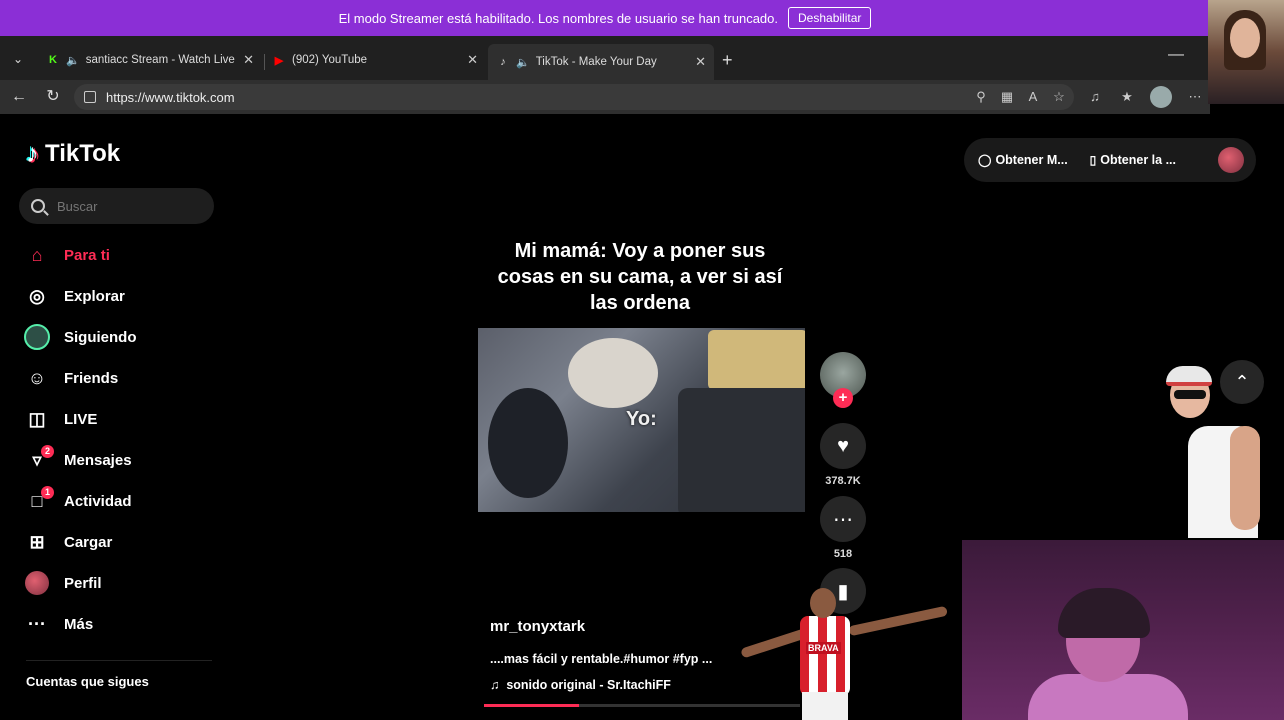 The height and width of the screenshot is (720, 1284). What do you see at coordinates (1225, 452) in the screenshot?
I see `sticker-man-overlay` at bounding box center [1225, 452].